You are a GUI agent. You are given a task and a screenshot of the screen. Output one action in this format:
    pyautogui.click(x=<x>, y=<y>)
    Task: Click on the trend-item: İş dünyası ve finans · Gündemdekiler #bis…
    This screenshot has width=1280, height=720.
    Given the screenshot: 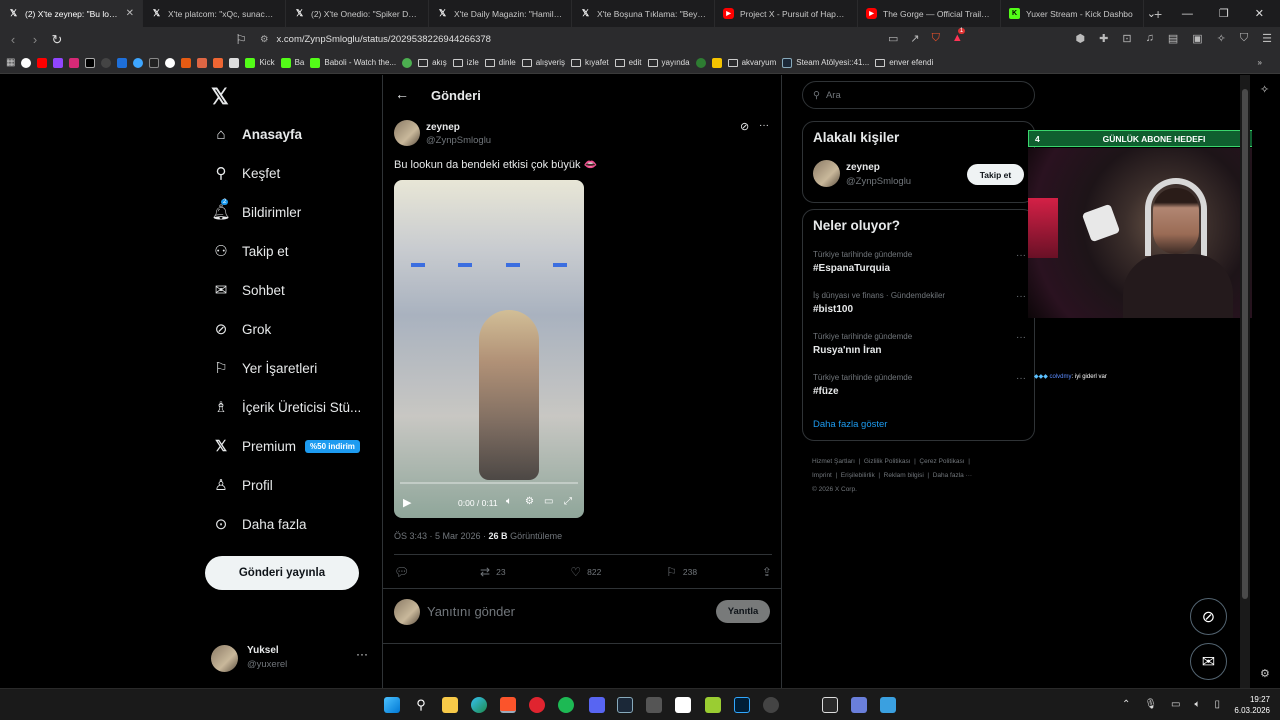 What is the action you would take?
    pyautogui.click(x=919, y=303)
    